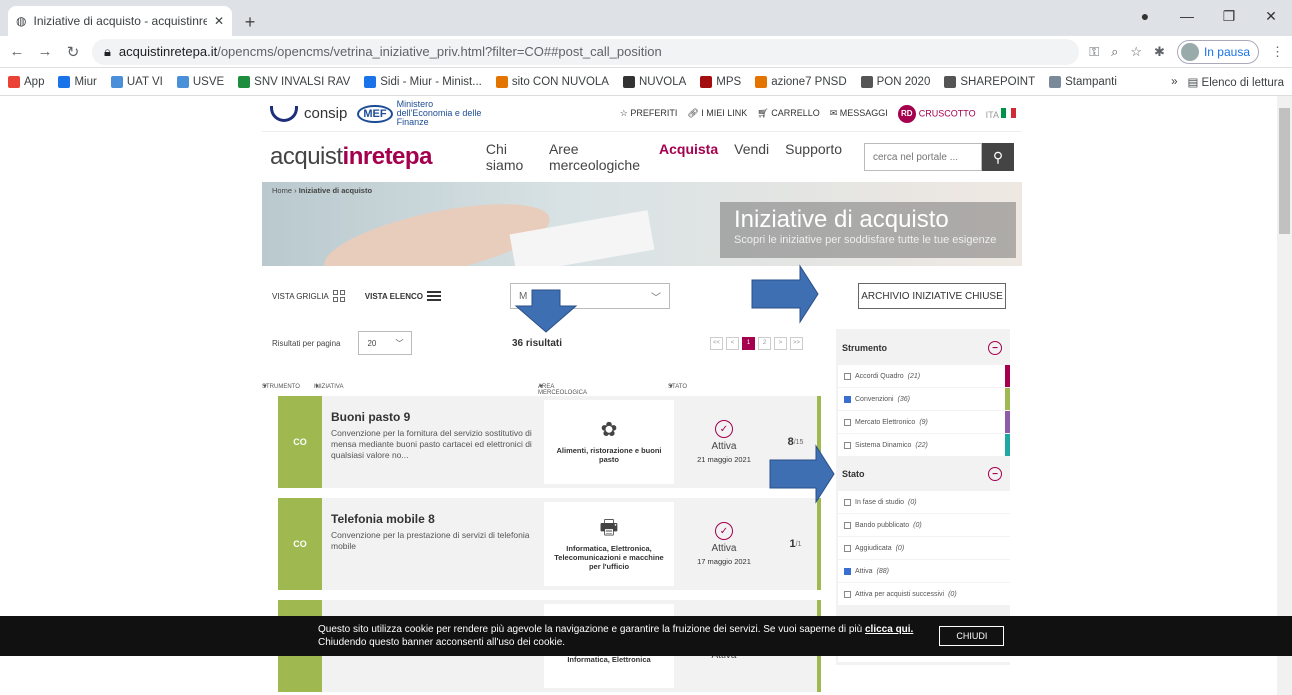 This screenshot has height=695, width=1292. What do you see at coordinates (73, 52) in the screenshot?
I see `reload-icon: ↻` at bounding box center [73, 52].